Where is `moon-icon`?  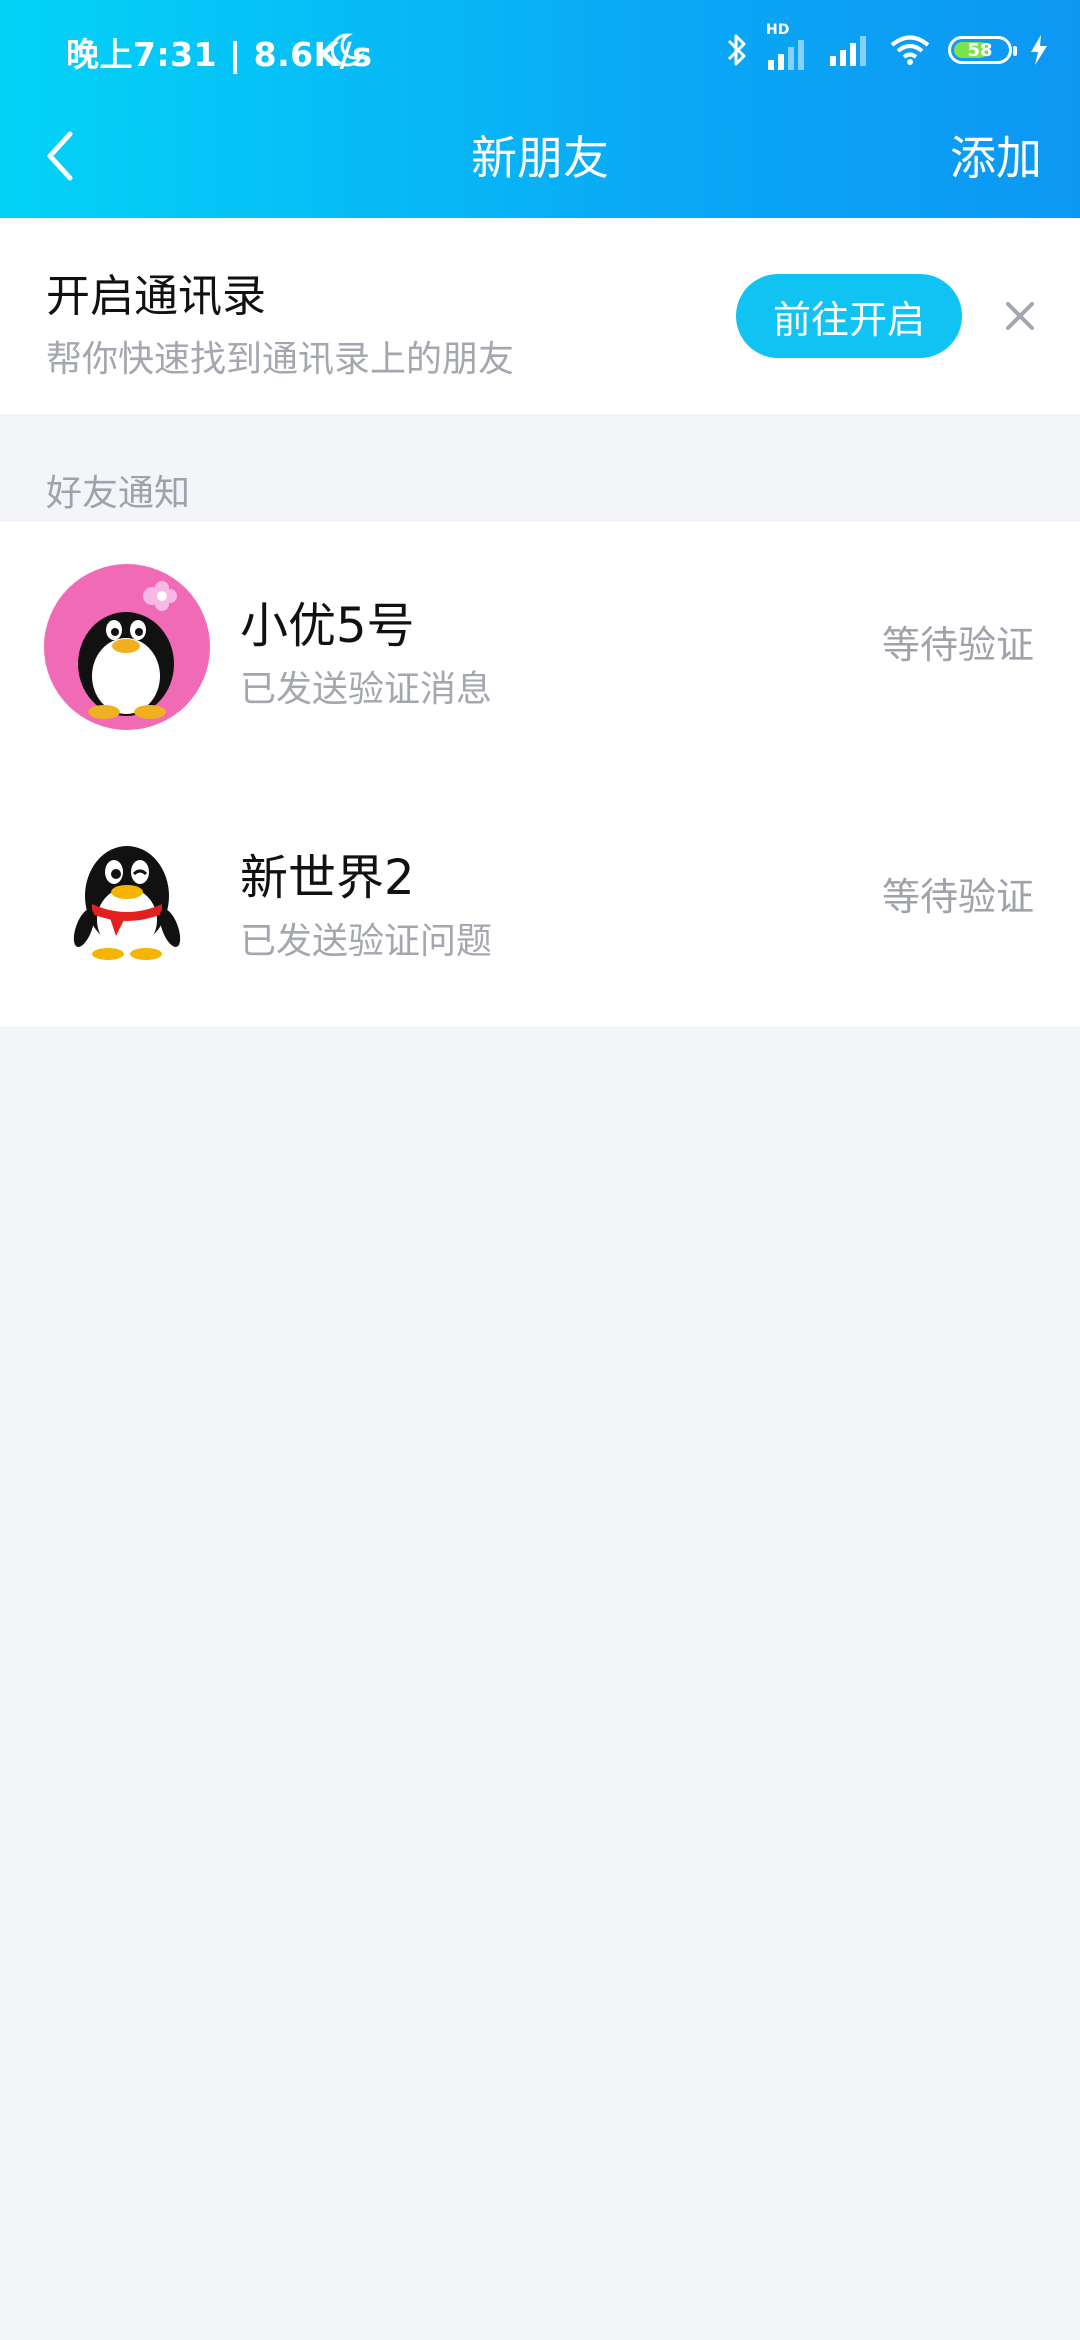
moon-icon is located at coordinates (347, 50).